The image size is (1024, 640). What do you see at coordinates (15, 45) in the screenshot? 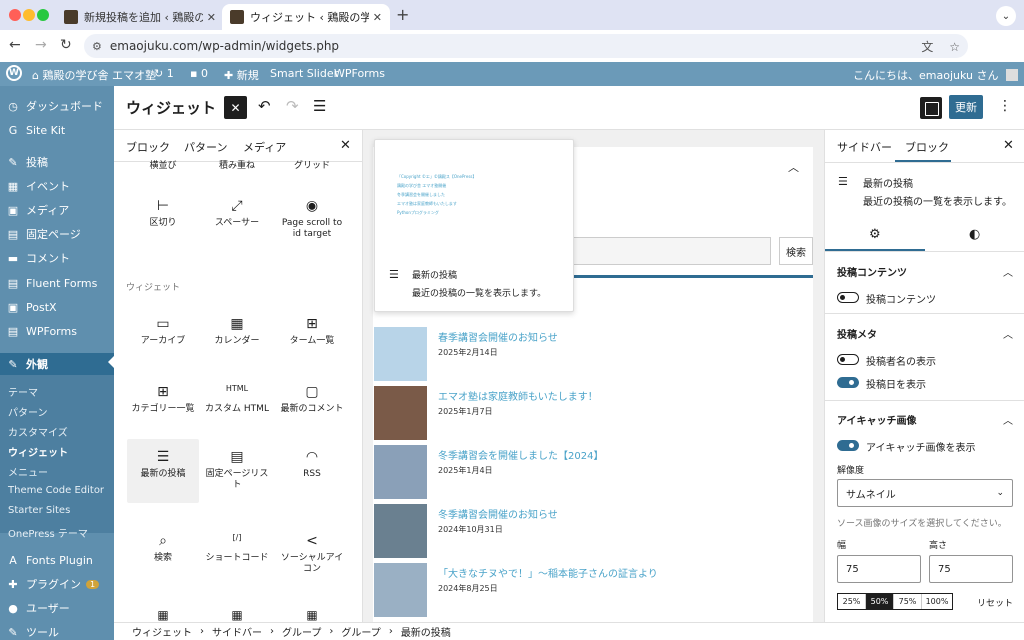
I see `back-button: ←` at bounding box center [15, 45].